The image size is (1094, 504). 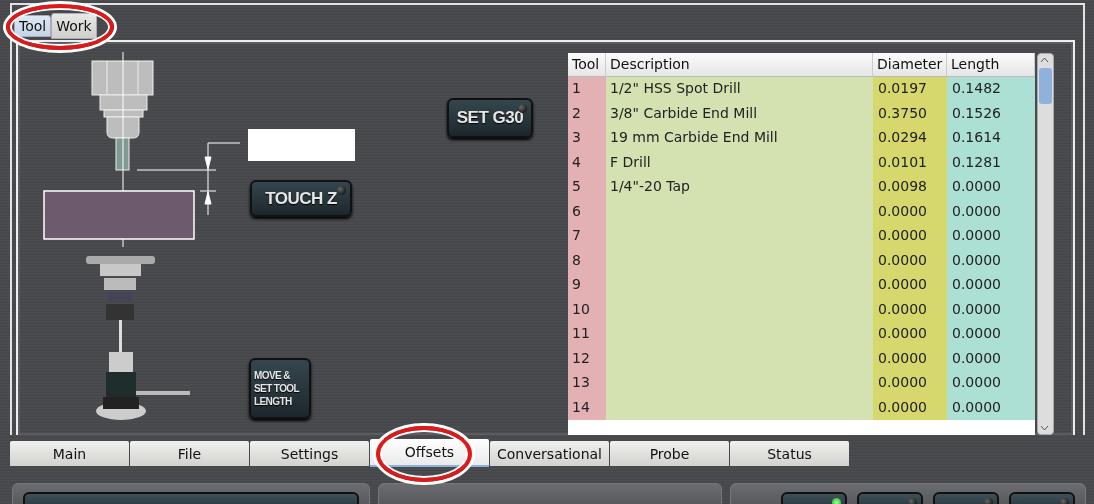 What do you see at coordinates (280, 388) in the screenshot?
I see `set-tool-length-button: MOVE & SET TOOL LENGTH` at bounding box center [280, 388].